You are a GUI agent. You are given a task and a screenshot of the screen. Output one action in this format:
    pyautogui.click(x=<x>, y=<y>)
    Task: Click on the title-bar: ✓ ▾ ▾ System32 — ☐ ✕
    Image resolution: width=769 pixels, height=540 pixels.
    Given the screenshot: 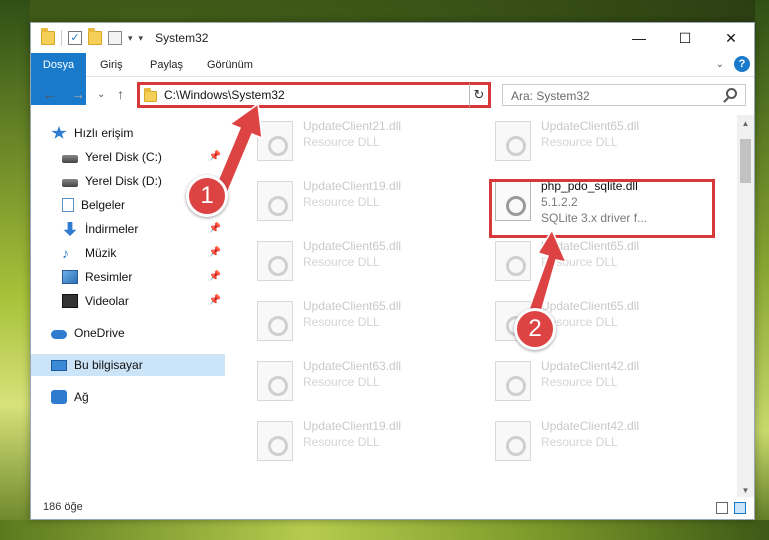 What is the action you would take?
    pyautogui.click(x=392, y=38)
    